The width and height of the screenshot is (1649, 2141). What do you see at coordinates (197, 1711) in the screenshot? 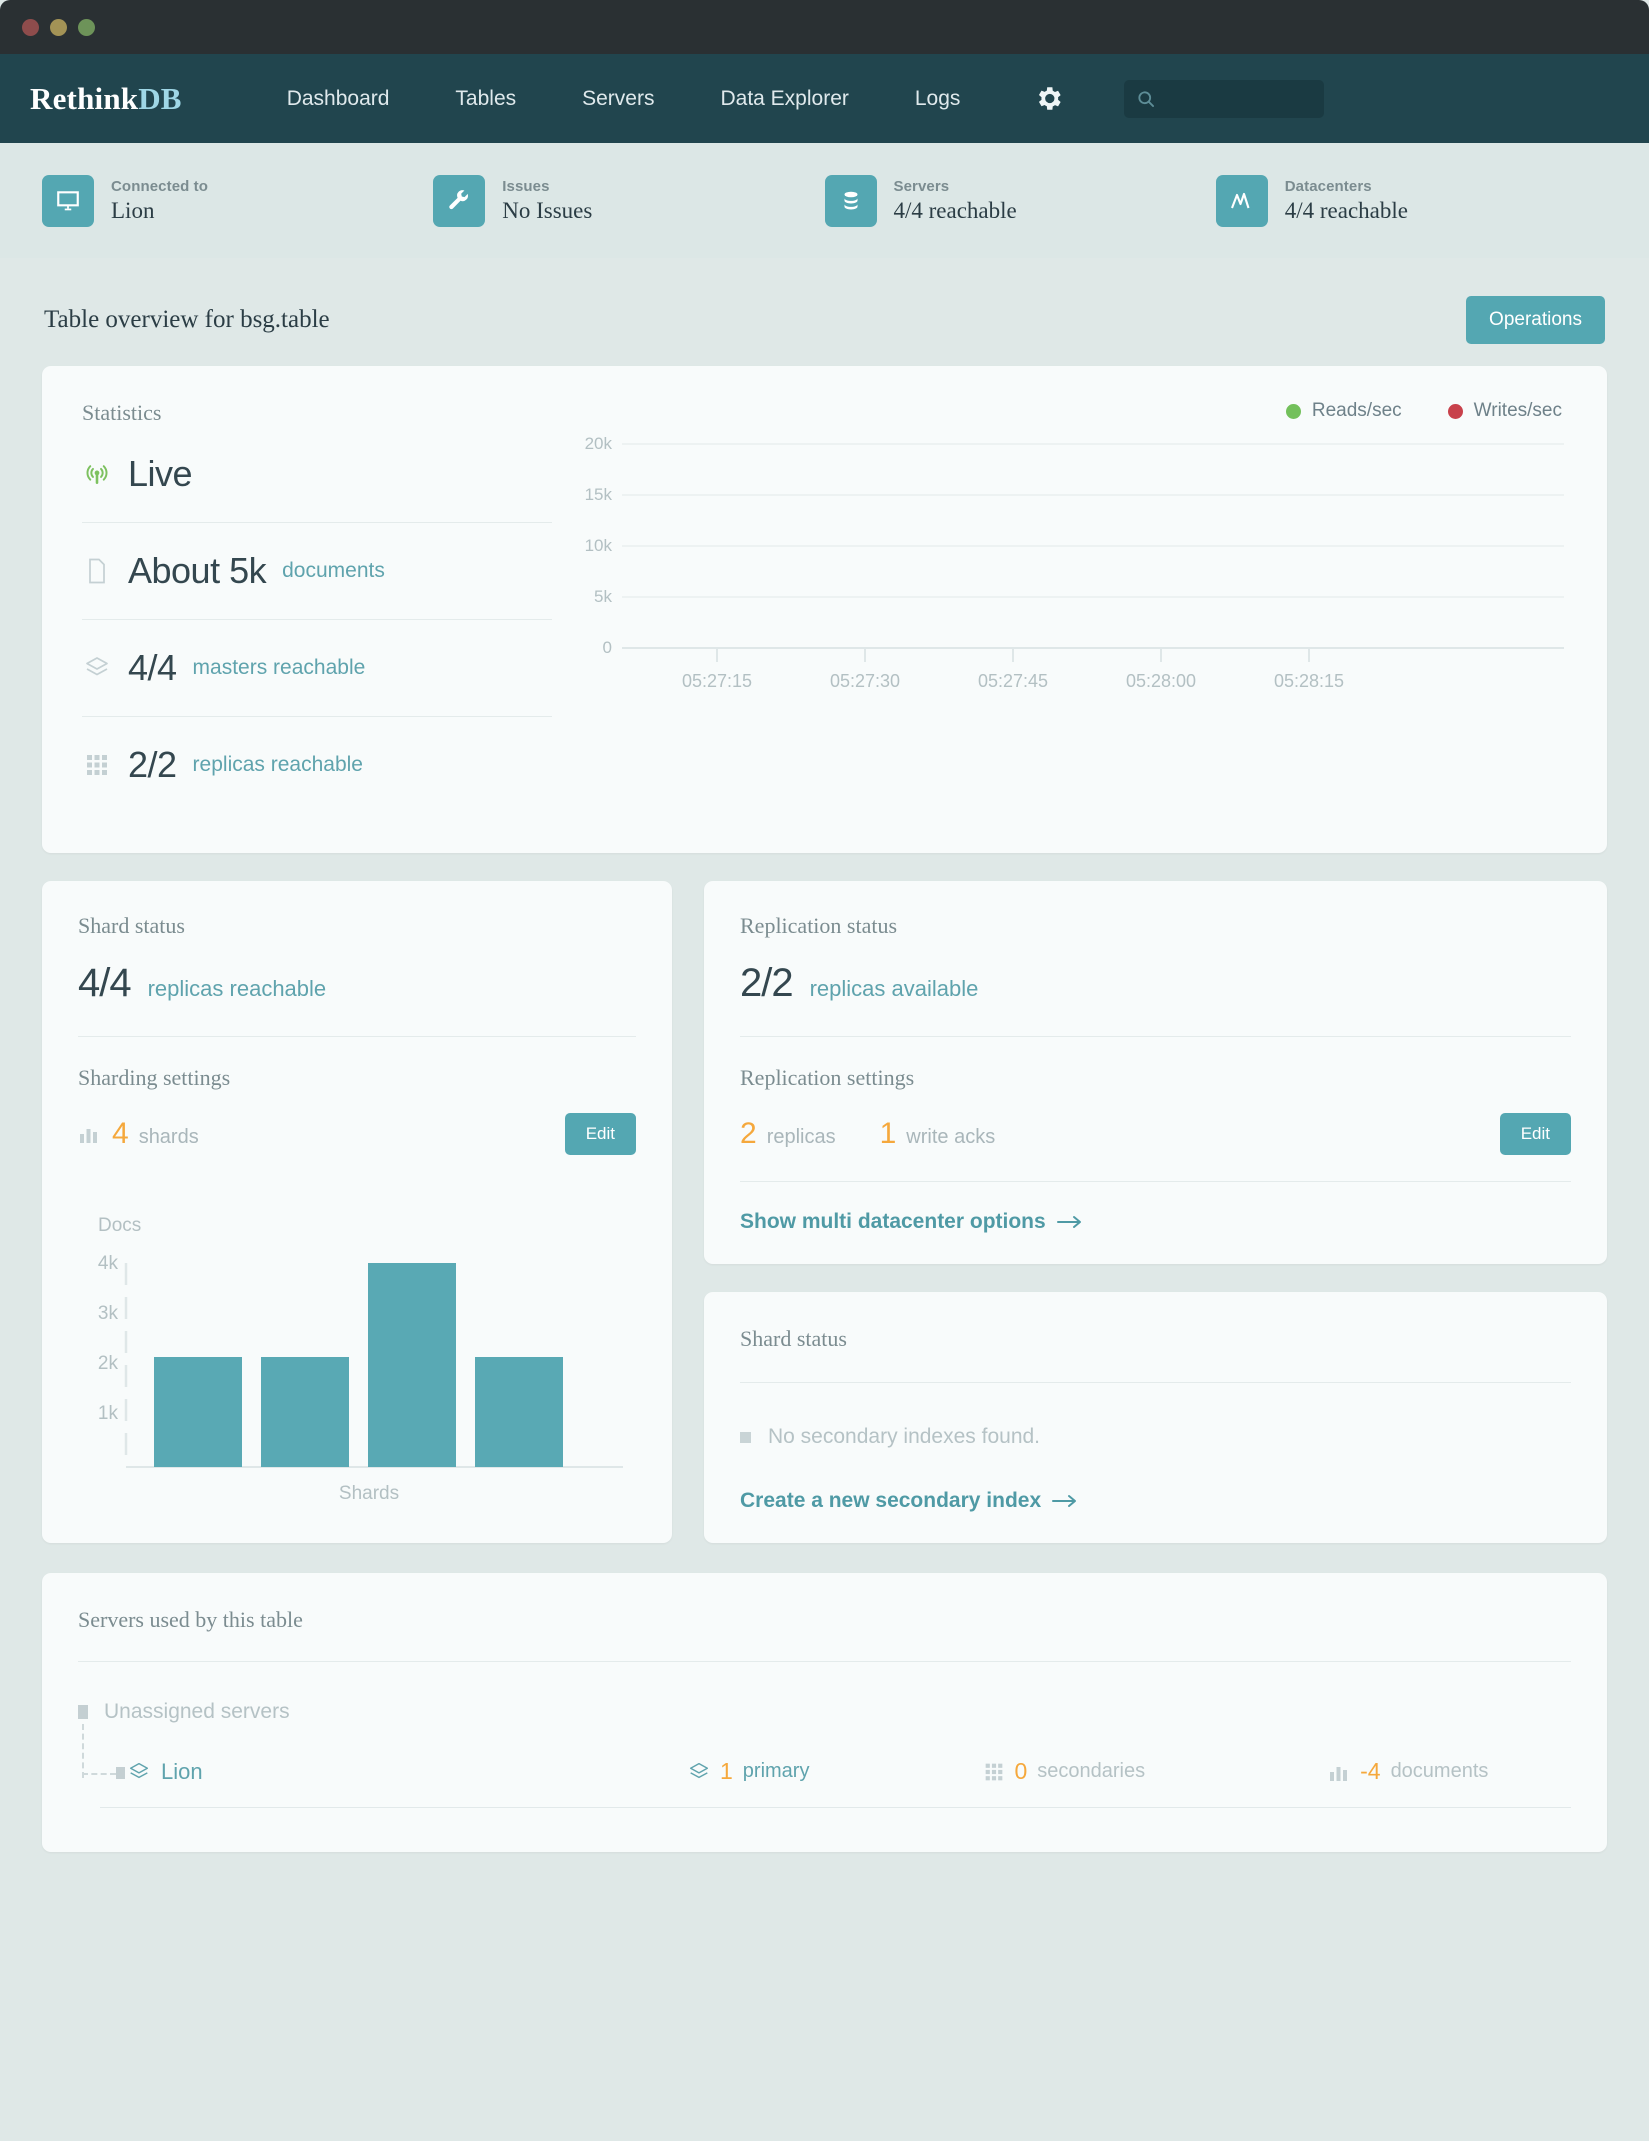
I see `unassigned-servers-label: Unassigned servers` at bounding box center [197, 1711].